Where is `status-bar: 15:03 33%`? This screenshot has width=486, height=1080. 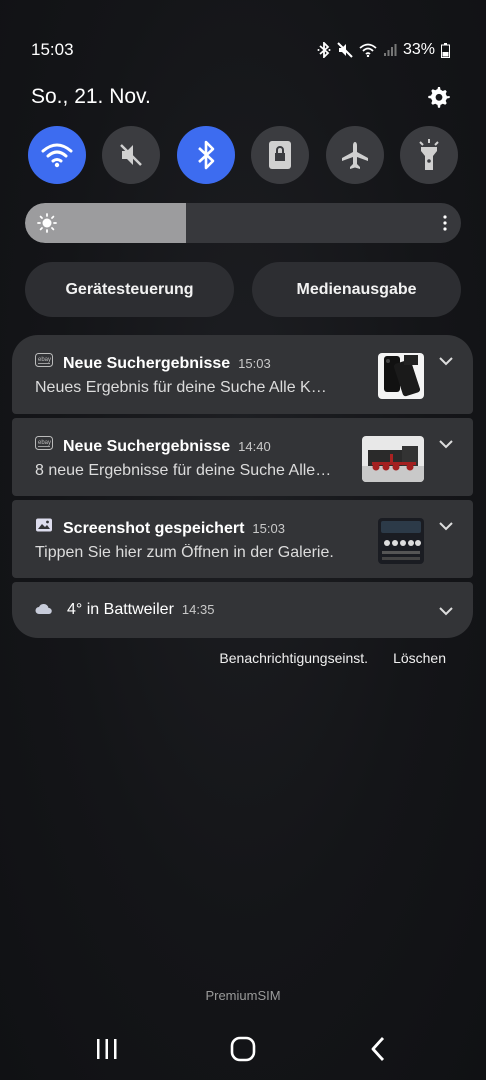
status-bar: 15:03 33% is located at coordinates (240, 50).